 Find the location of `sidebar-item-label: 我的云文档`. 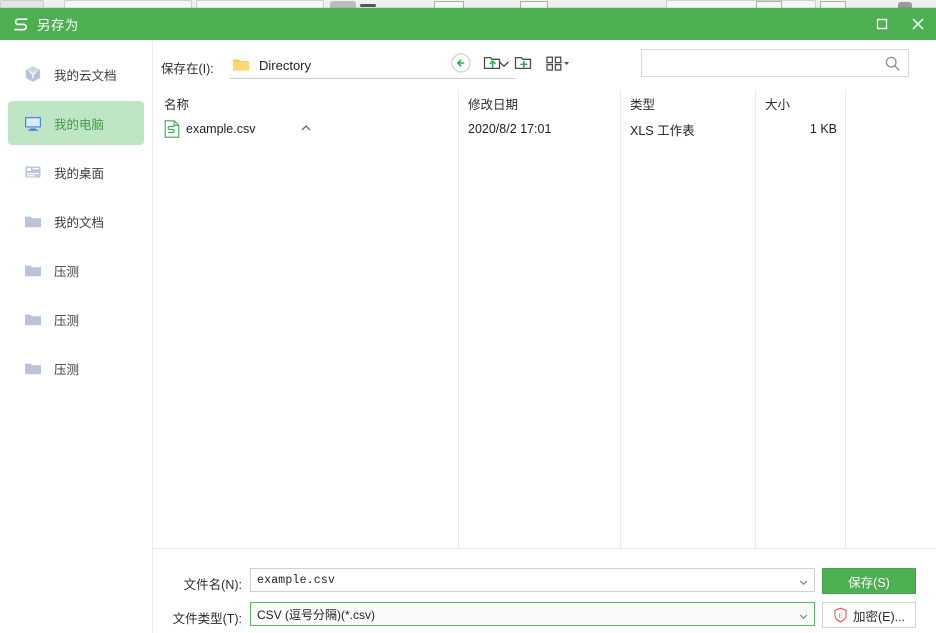

sidebar-item-label: 我的云文档 is located at coordinates (85, 75).